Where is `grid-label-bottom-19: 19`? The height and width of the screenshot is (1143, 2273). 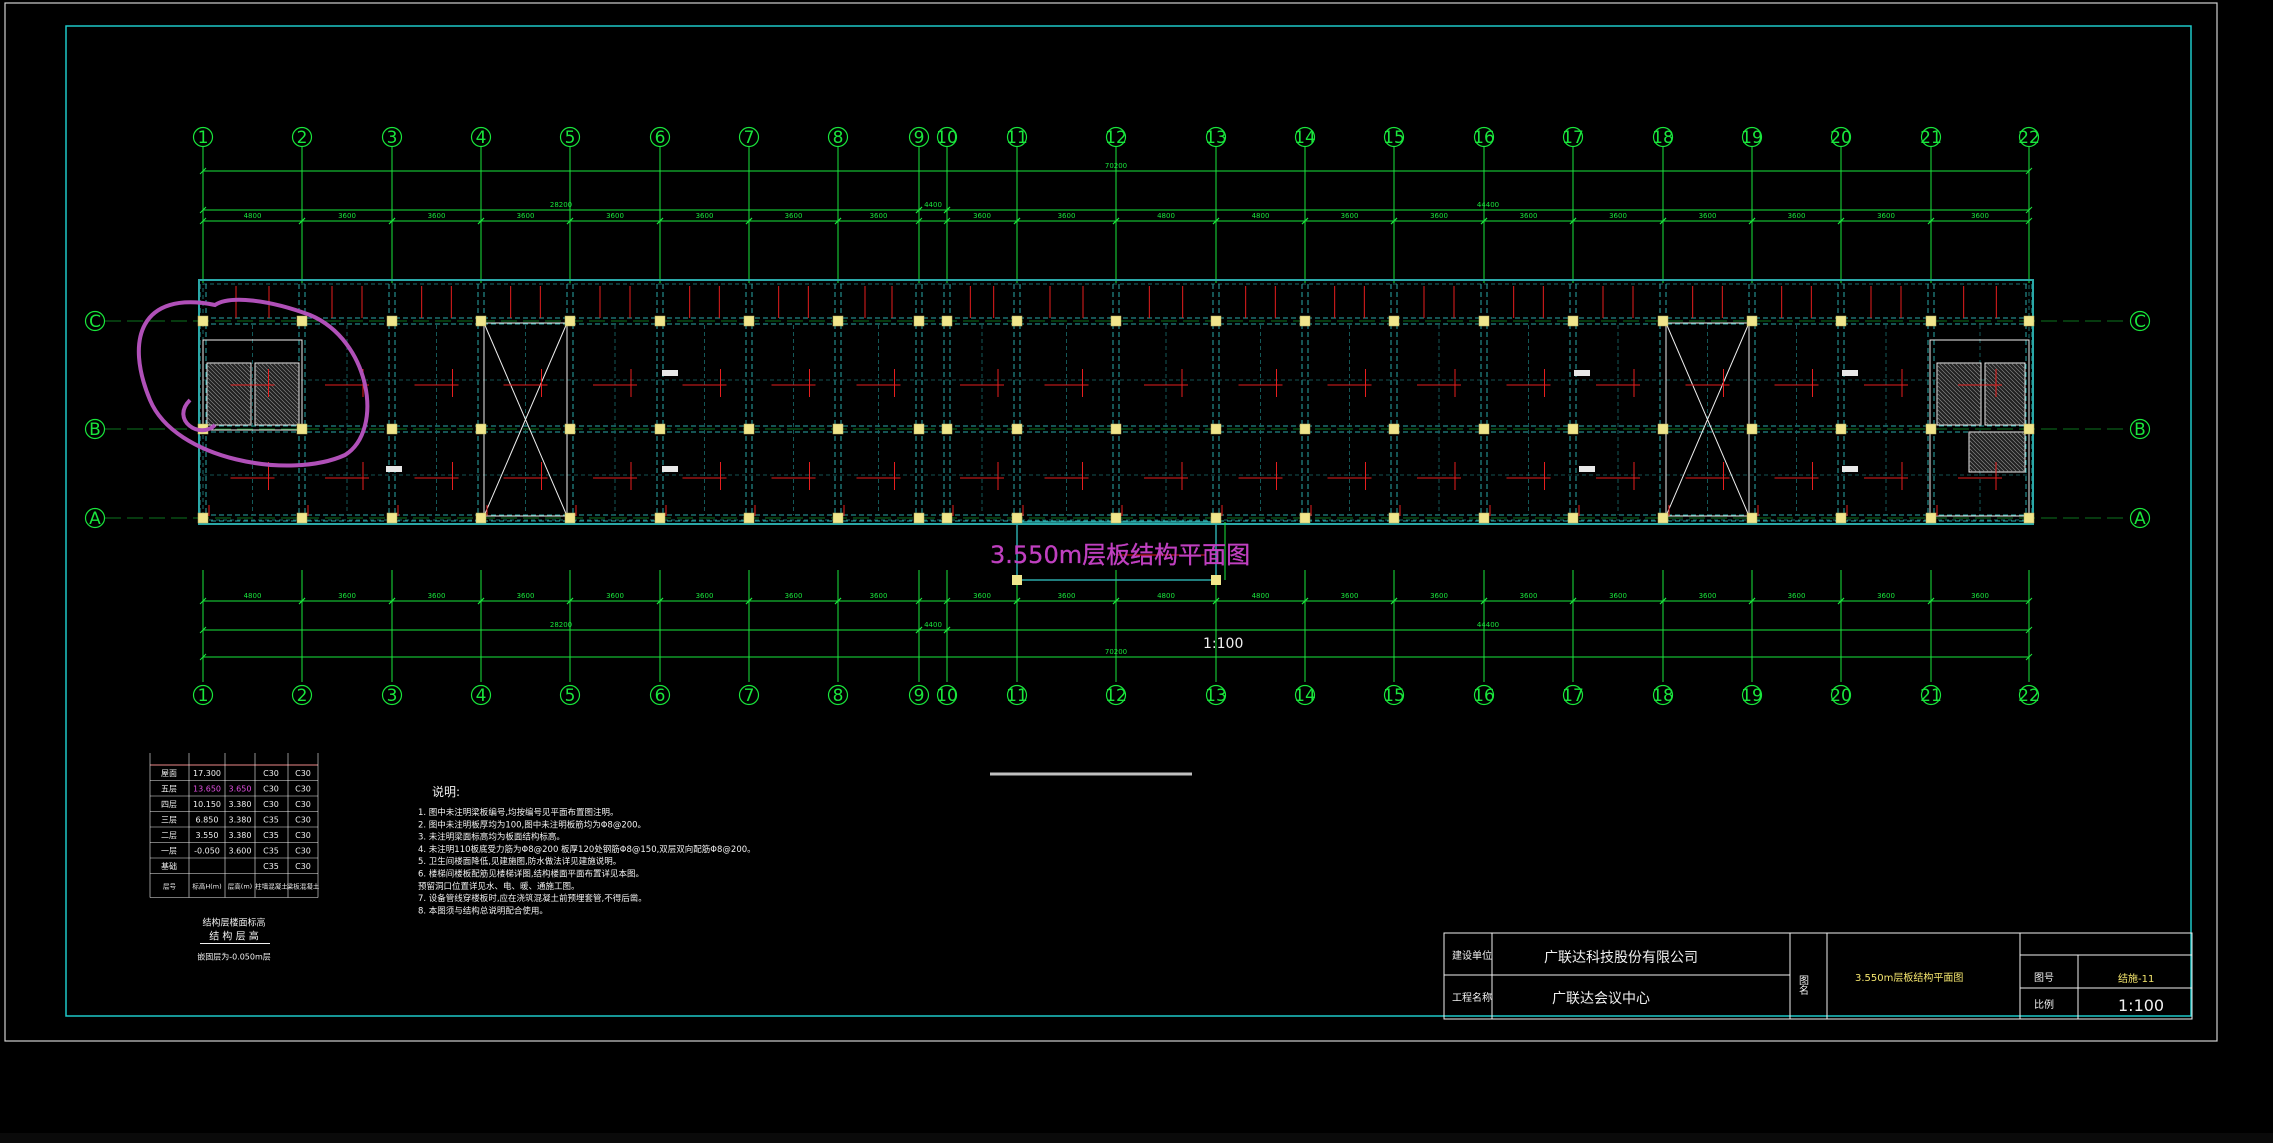 grid-label-bottom-19: 19 is located at coordinates (1752, 696).